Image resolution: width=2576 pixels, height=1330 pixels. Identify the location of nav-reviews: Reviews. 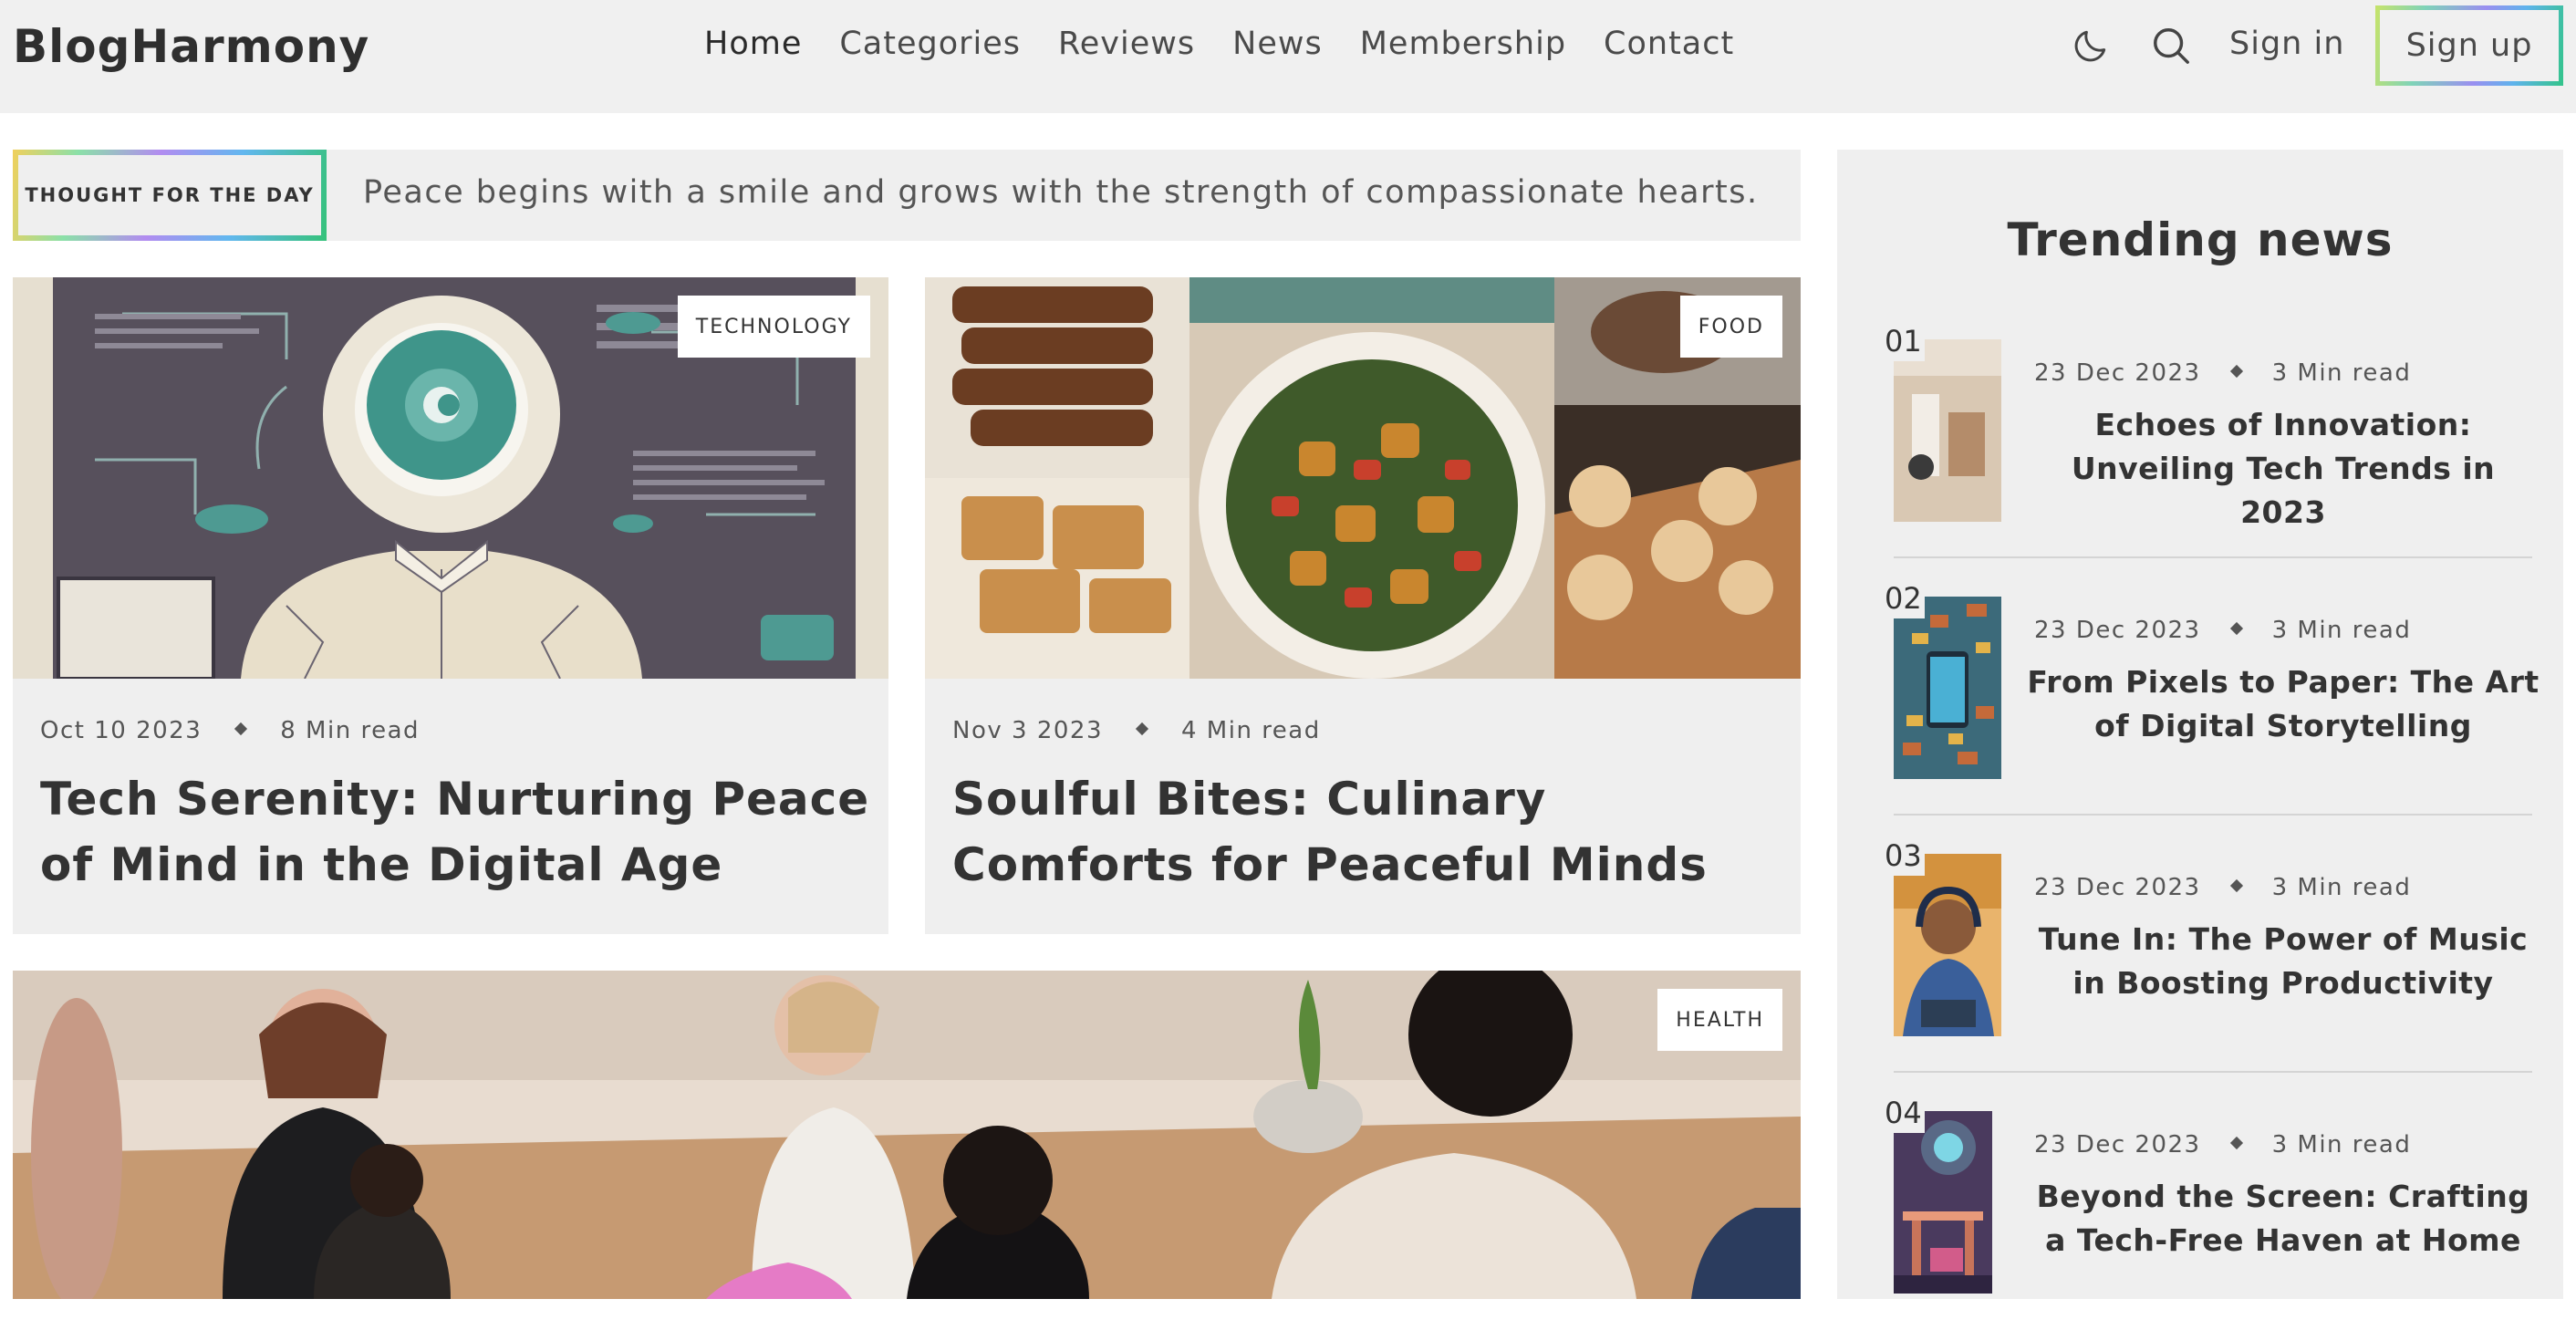
(1126, 44).